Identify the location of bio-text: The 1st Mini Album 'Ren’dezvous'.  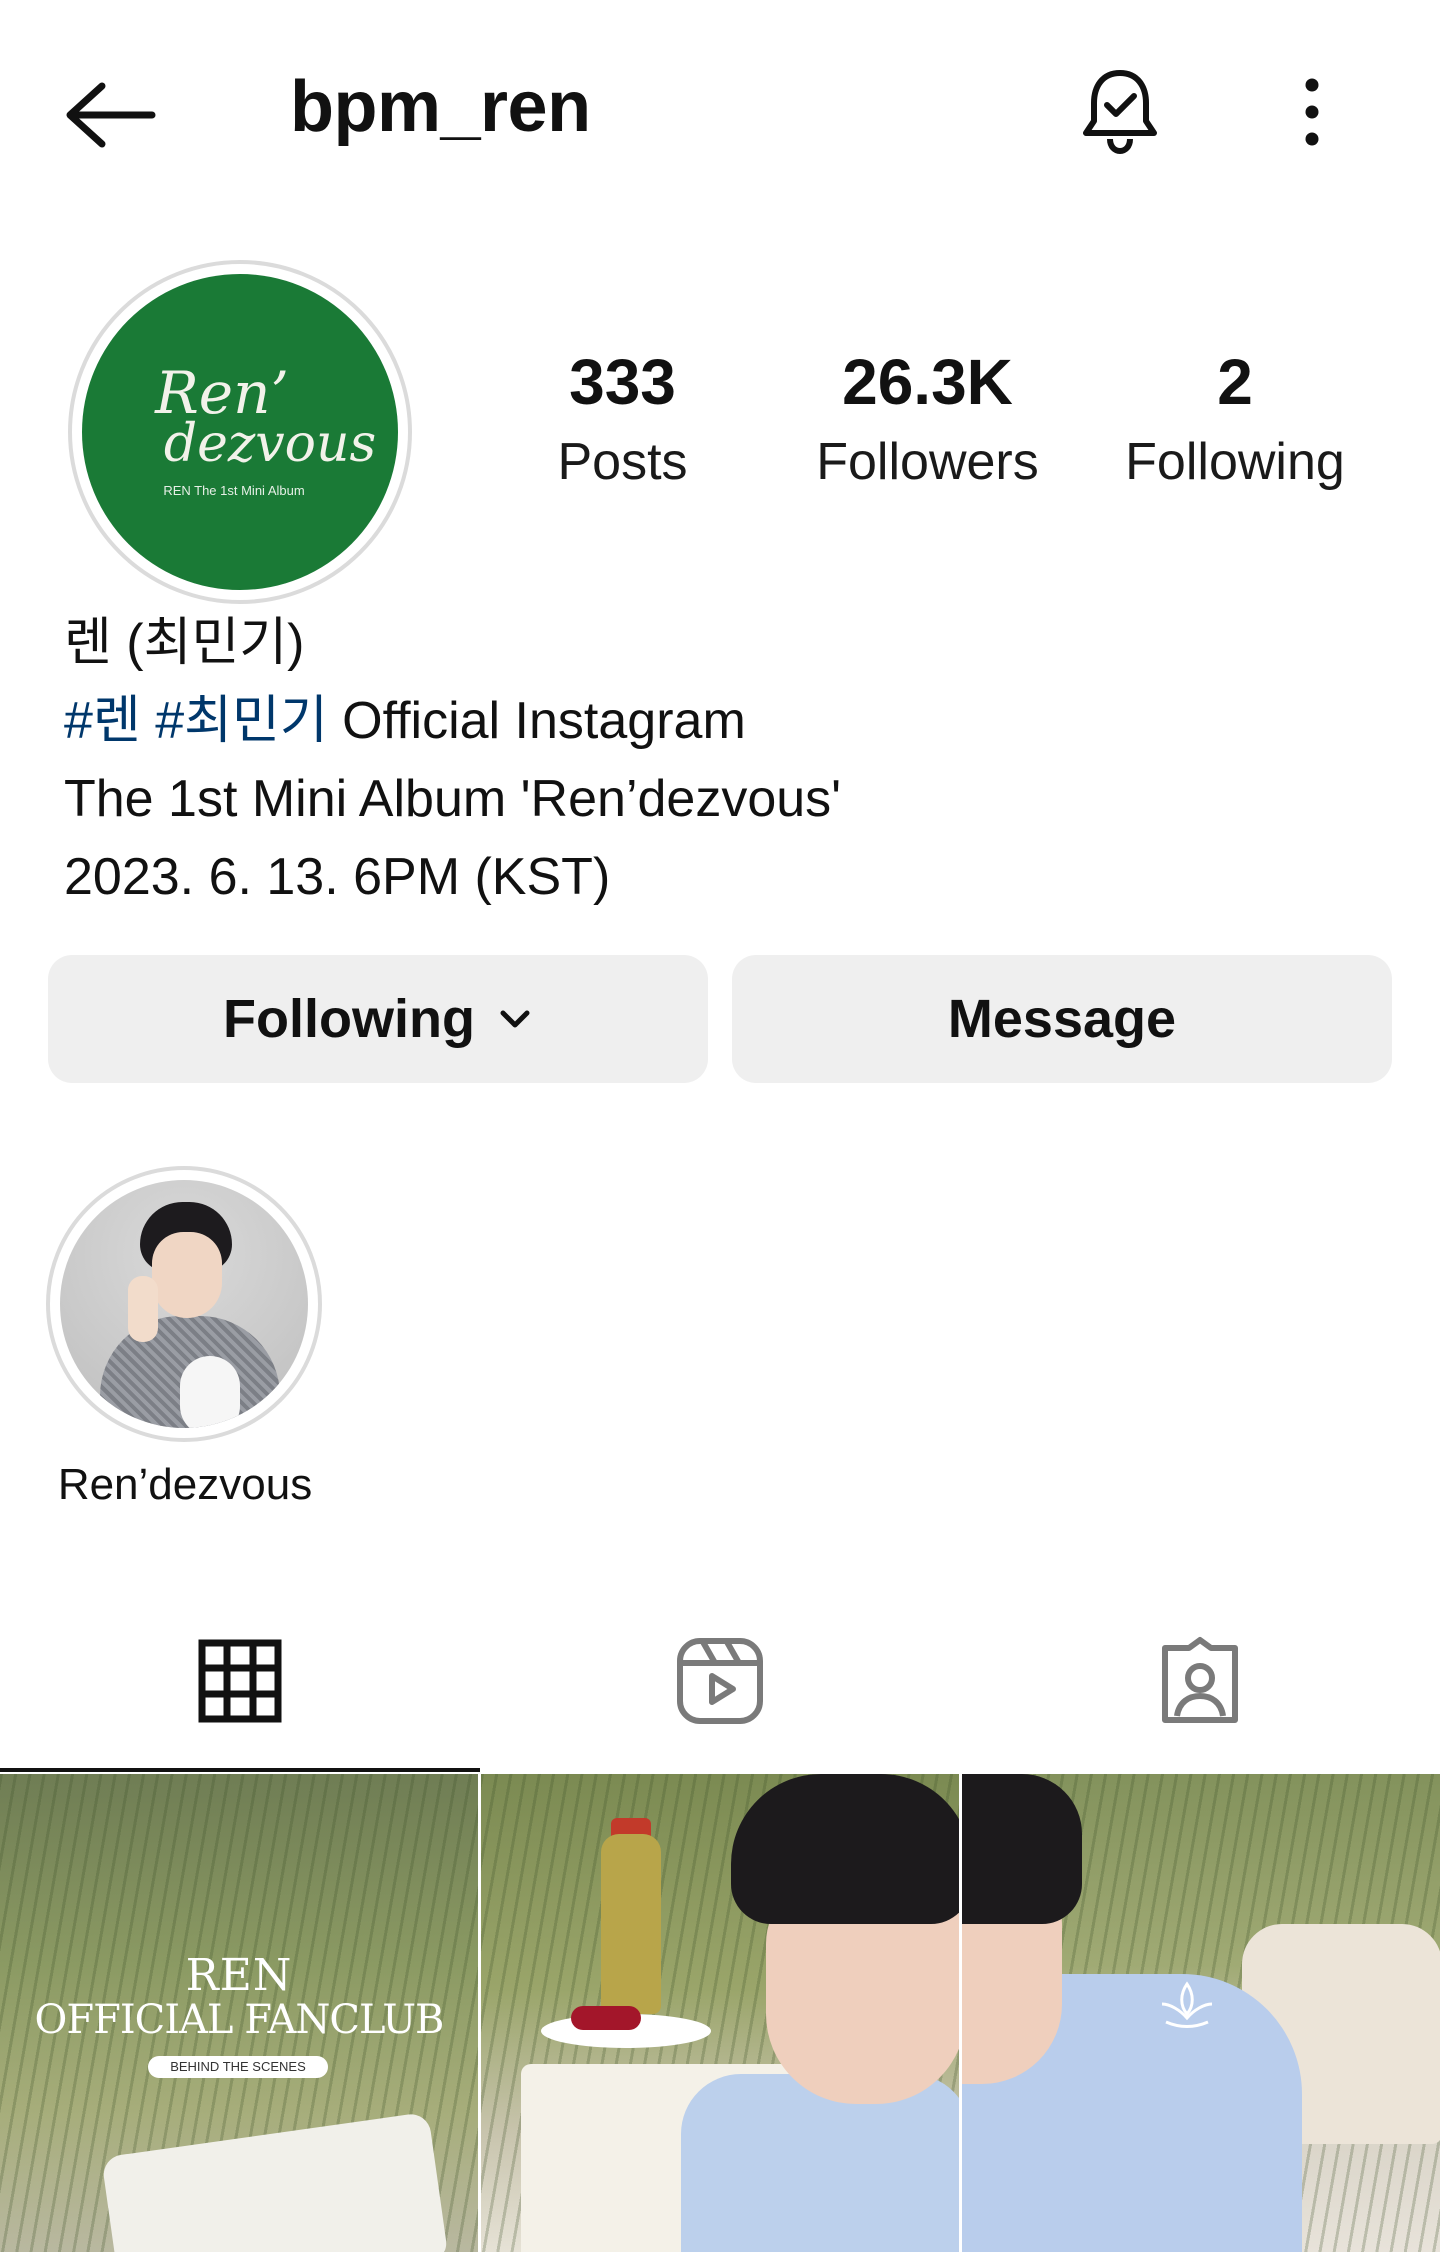
(453, 799).